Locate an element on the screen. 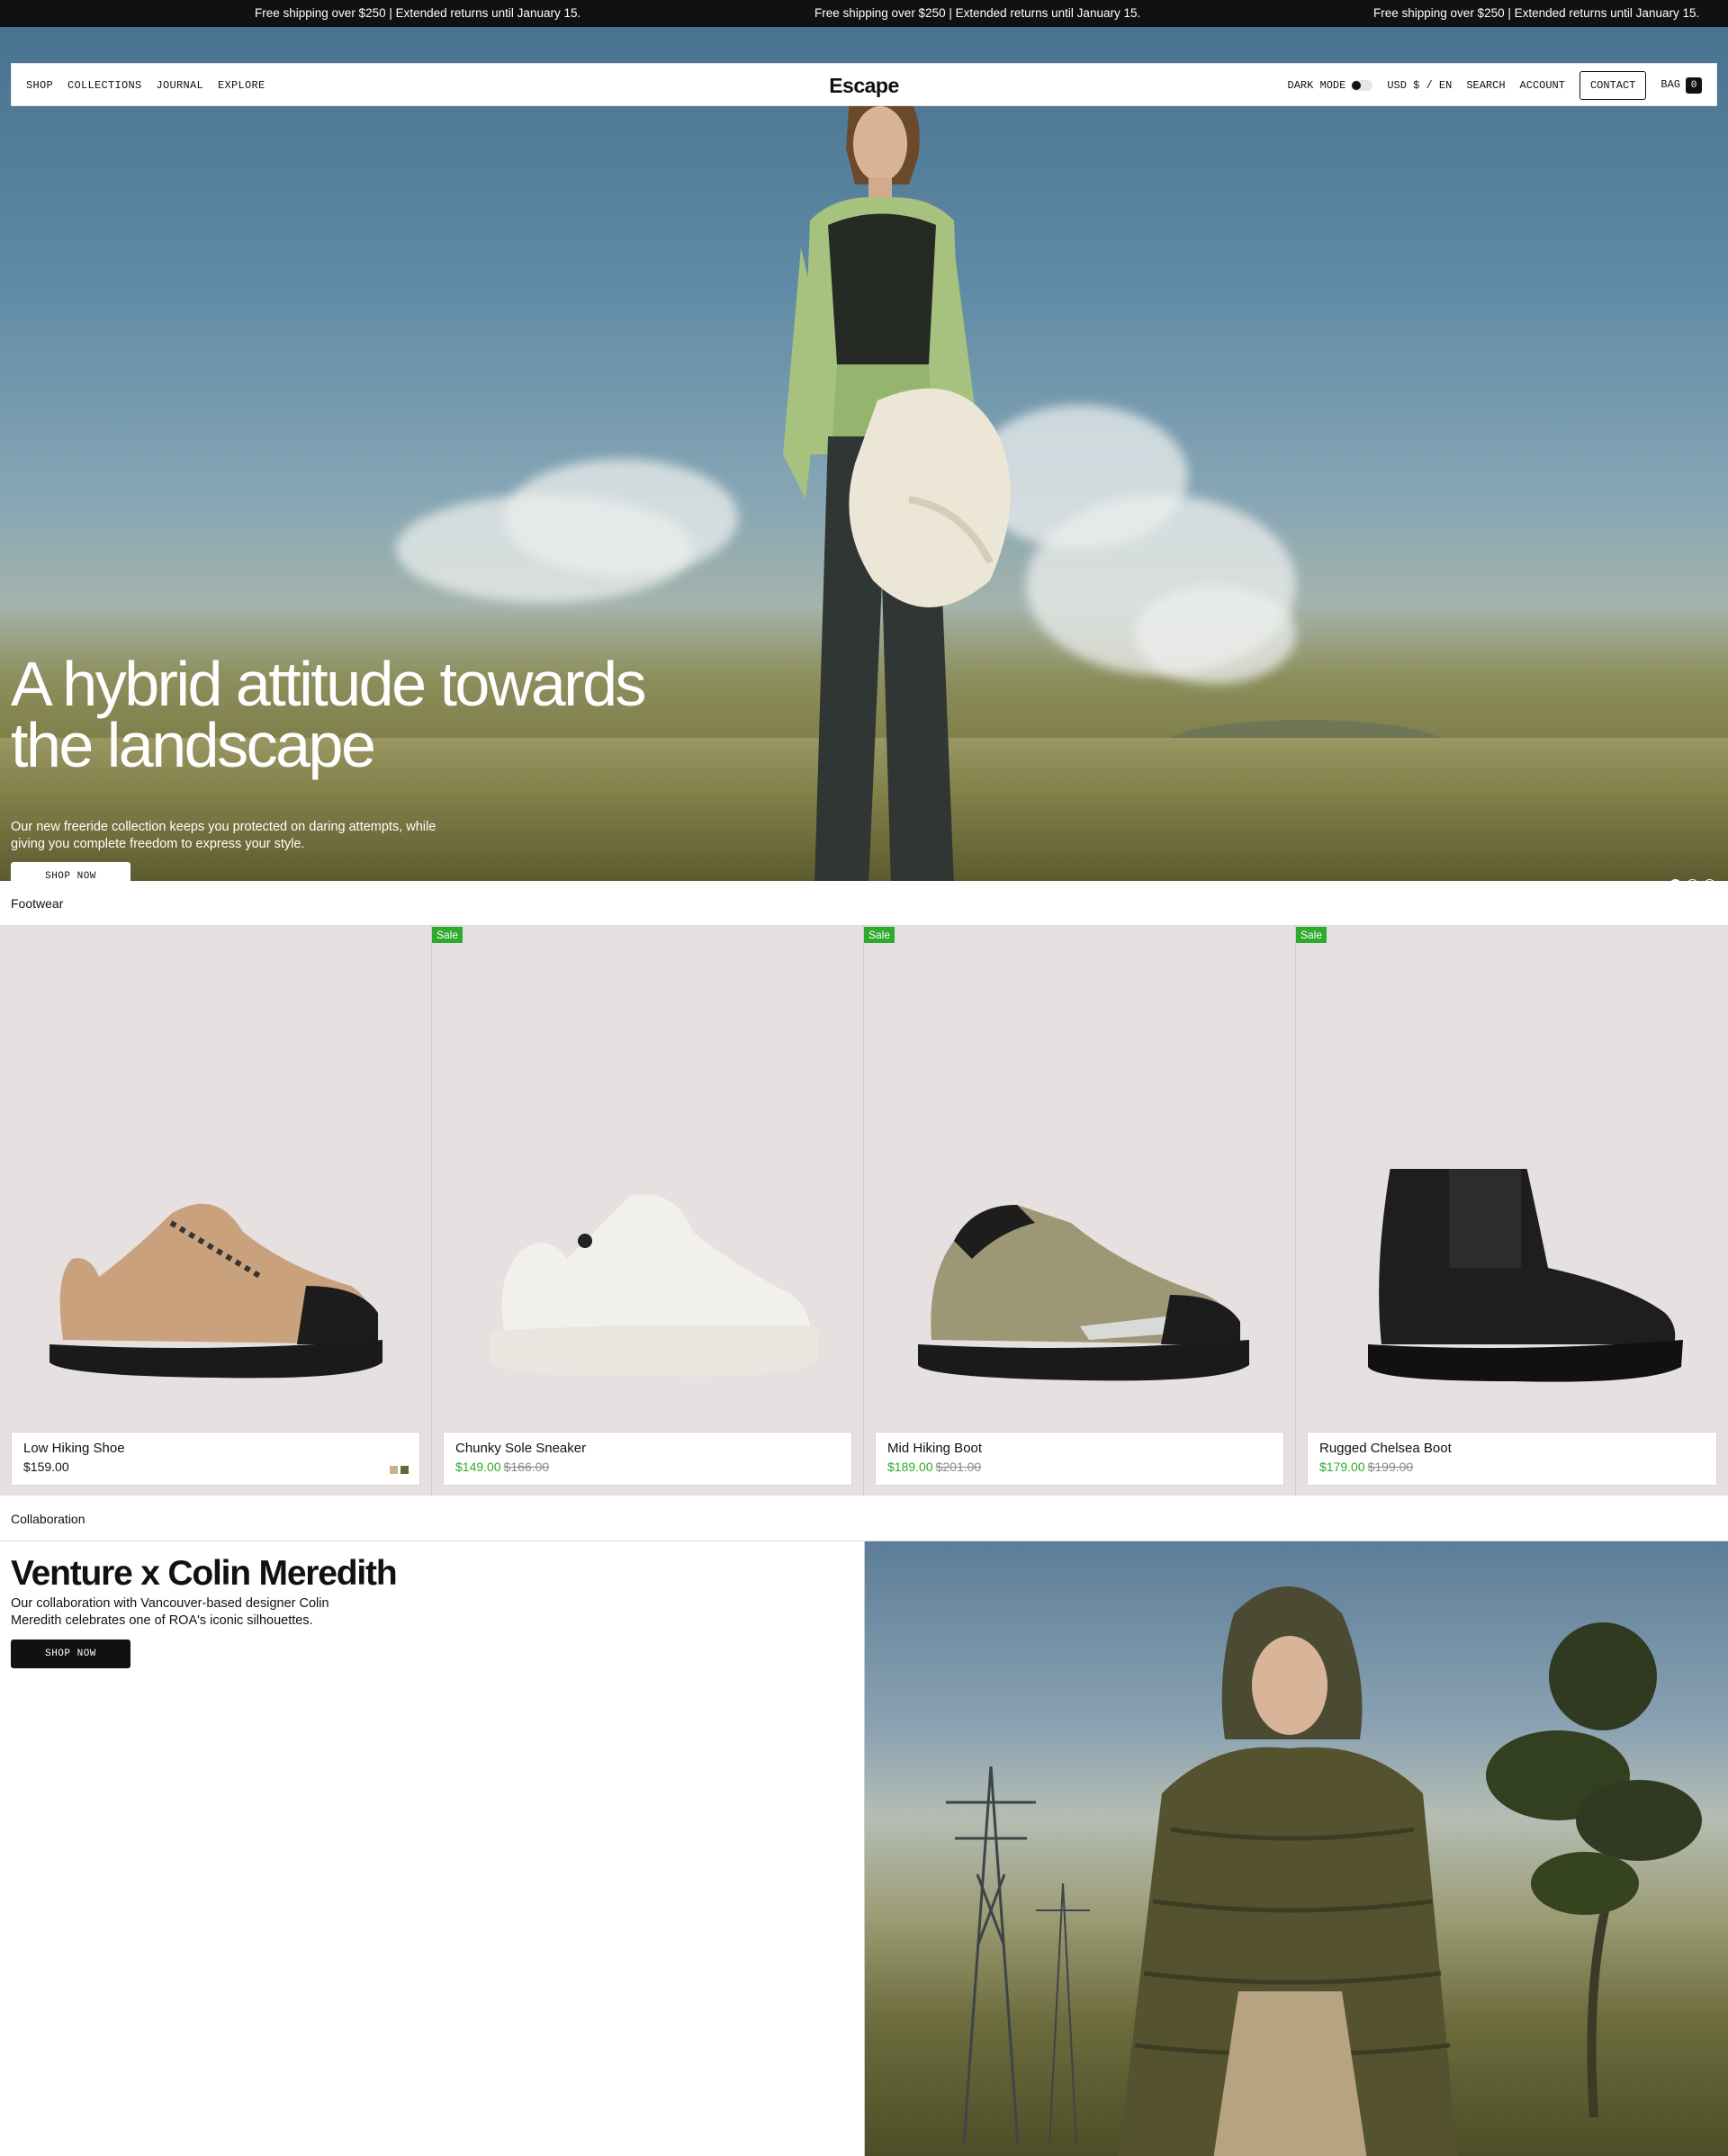 This screenshot has width=1728, height=2156. product-card: Sale Mid Hiking Boot $189.00 $201.00 is located at coordinates (1080, 1211).